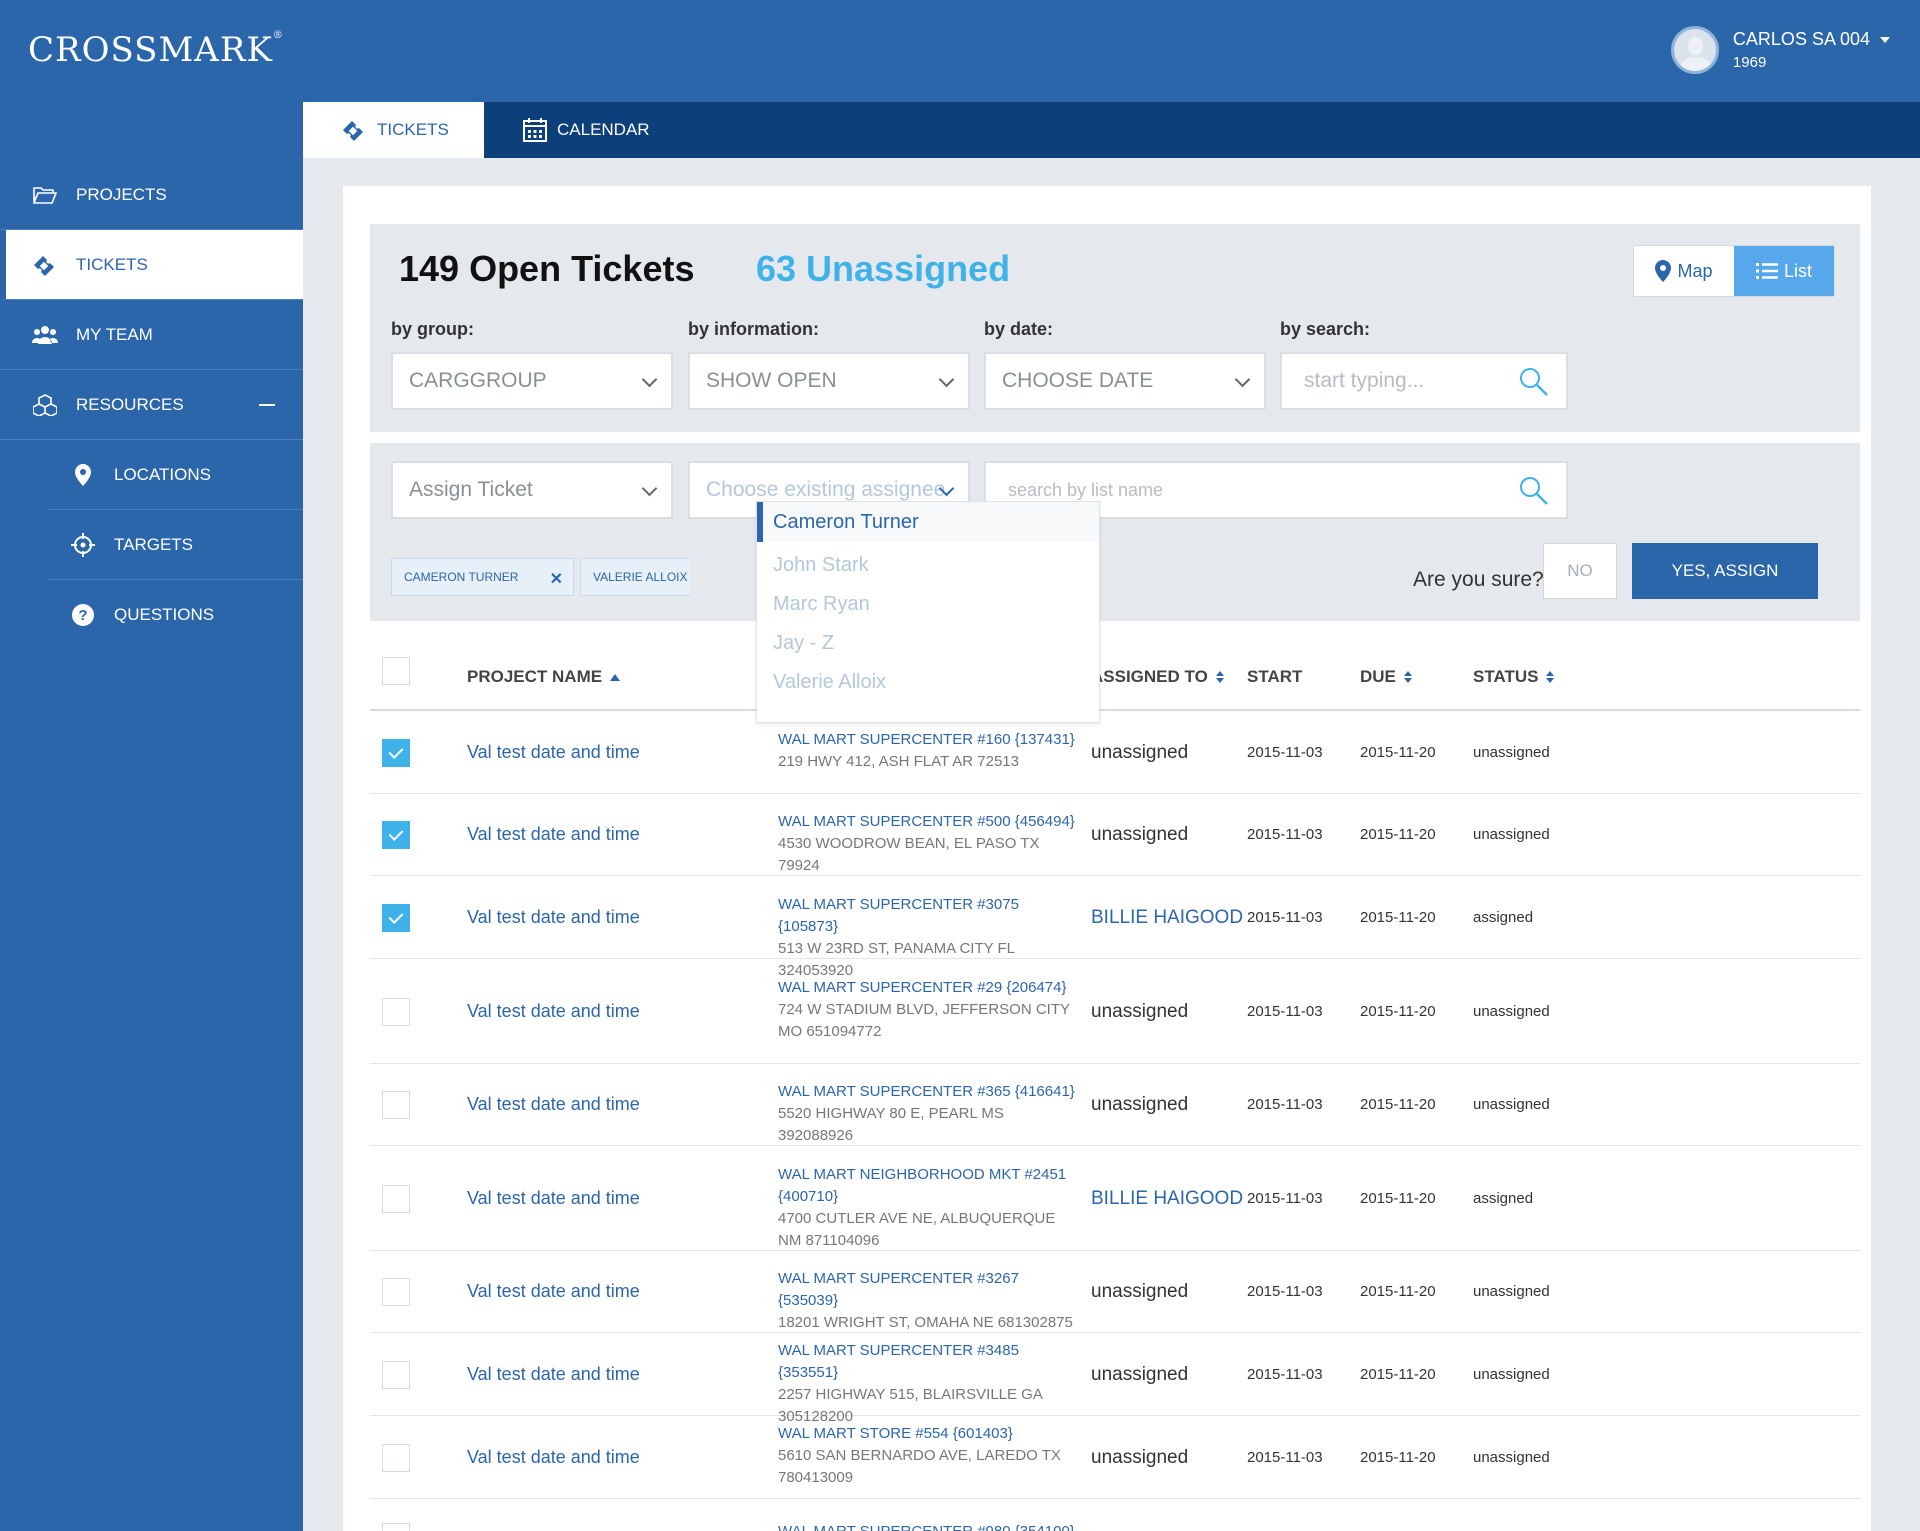  What do you see at coordinates (83, 615) in the screenshot?
I see `question-circle-icon: ?` at bounding box center [83, 615].